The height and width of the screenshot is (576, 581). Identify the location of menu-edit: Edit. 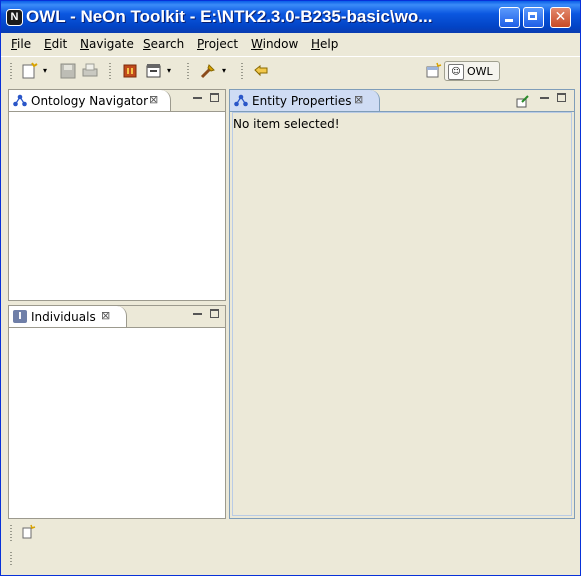
(55, 44).